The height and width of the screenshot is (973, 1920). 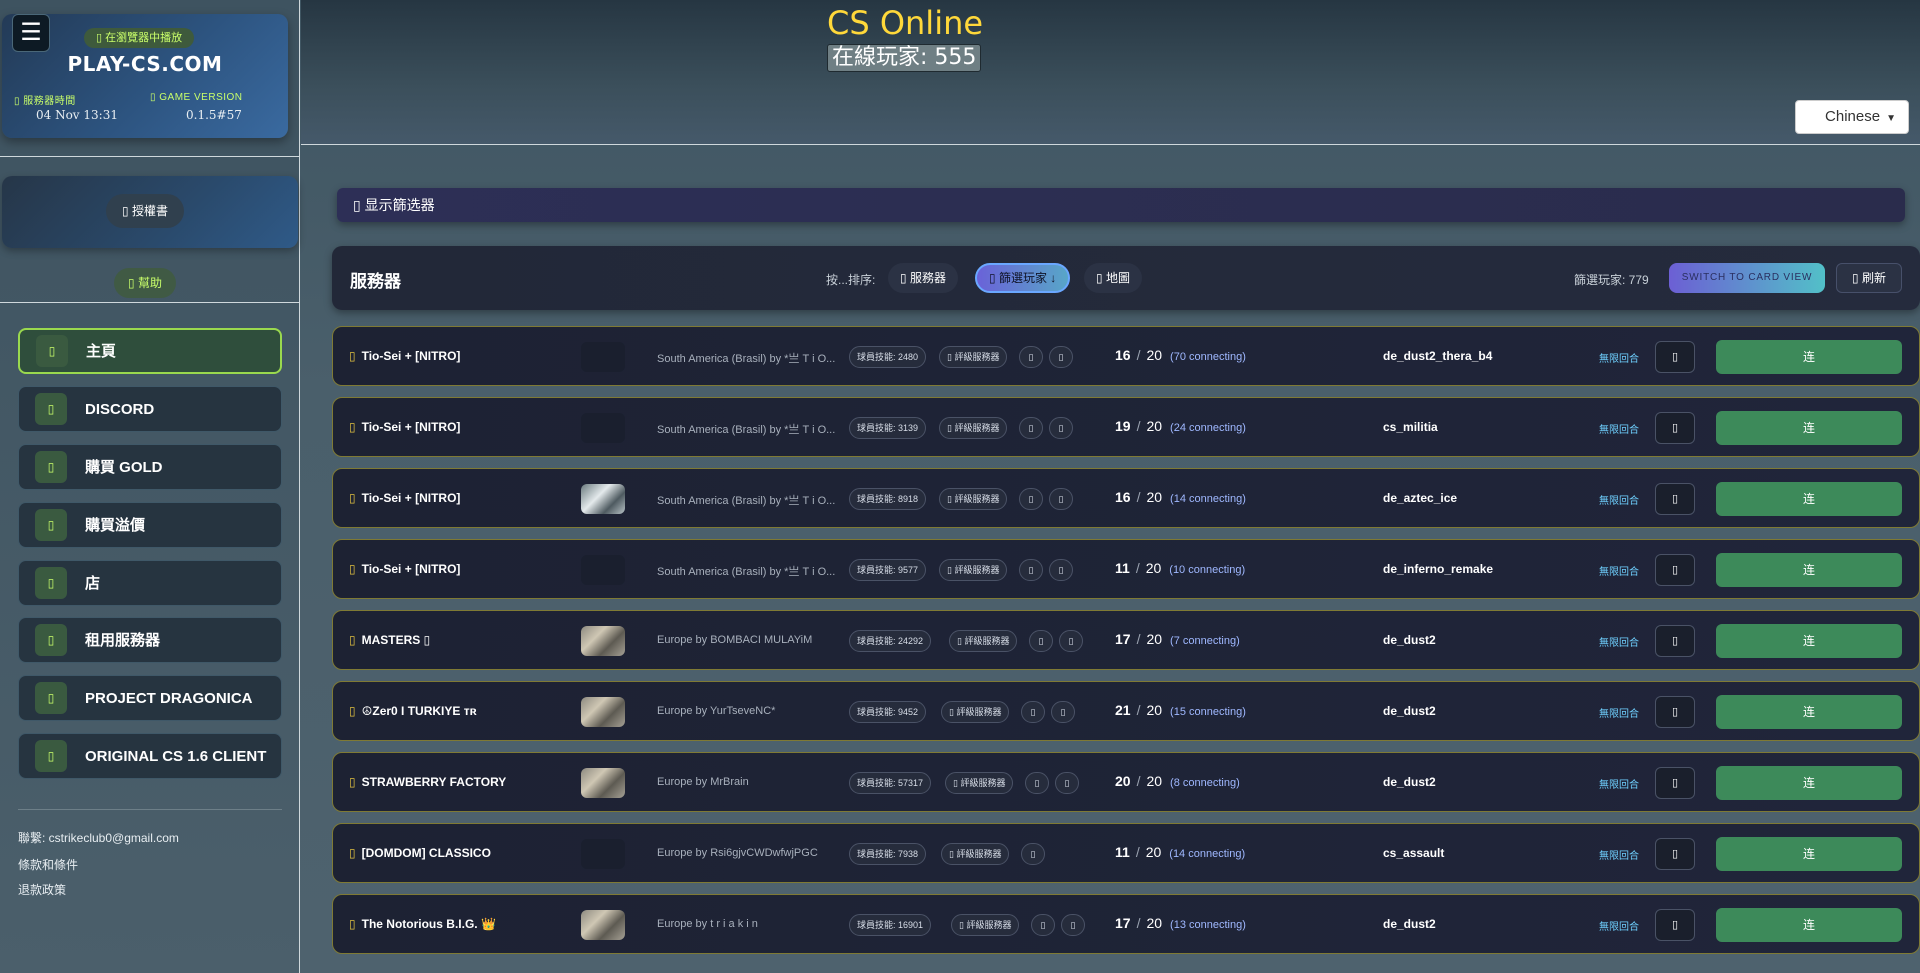 I want to click on show-filters-toggle: ▯ 显示篩选器, so click(x=1121, y=205).